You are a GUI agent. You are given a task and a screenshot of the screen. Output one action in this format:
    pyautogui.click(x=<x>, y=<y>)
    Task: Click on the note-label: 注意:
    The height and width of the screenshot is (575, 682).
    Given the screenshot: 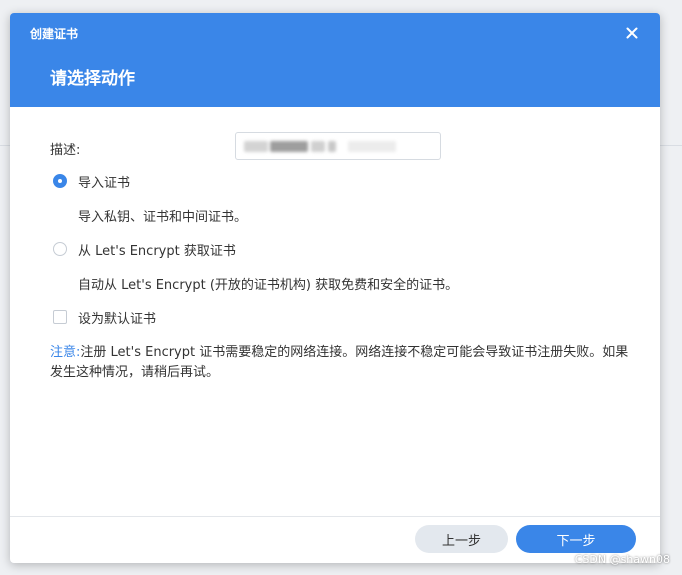 What is the action you would take?
    pyautogui.click(x=65, y=352)
    